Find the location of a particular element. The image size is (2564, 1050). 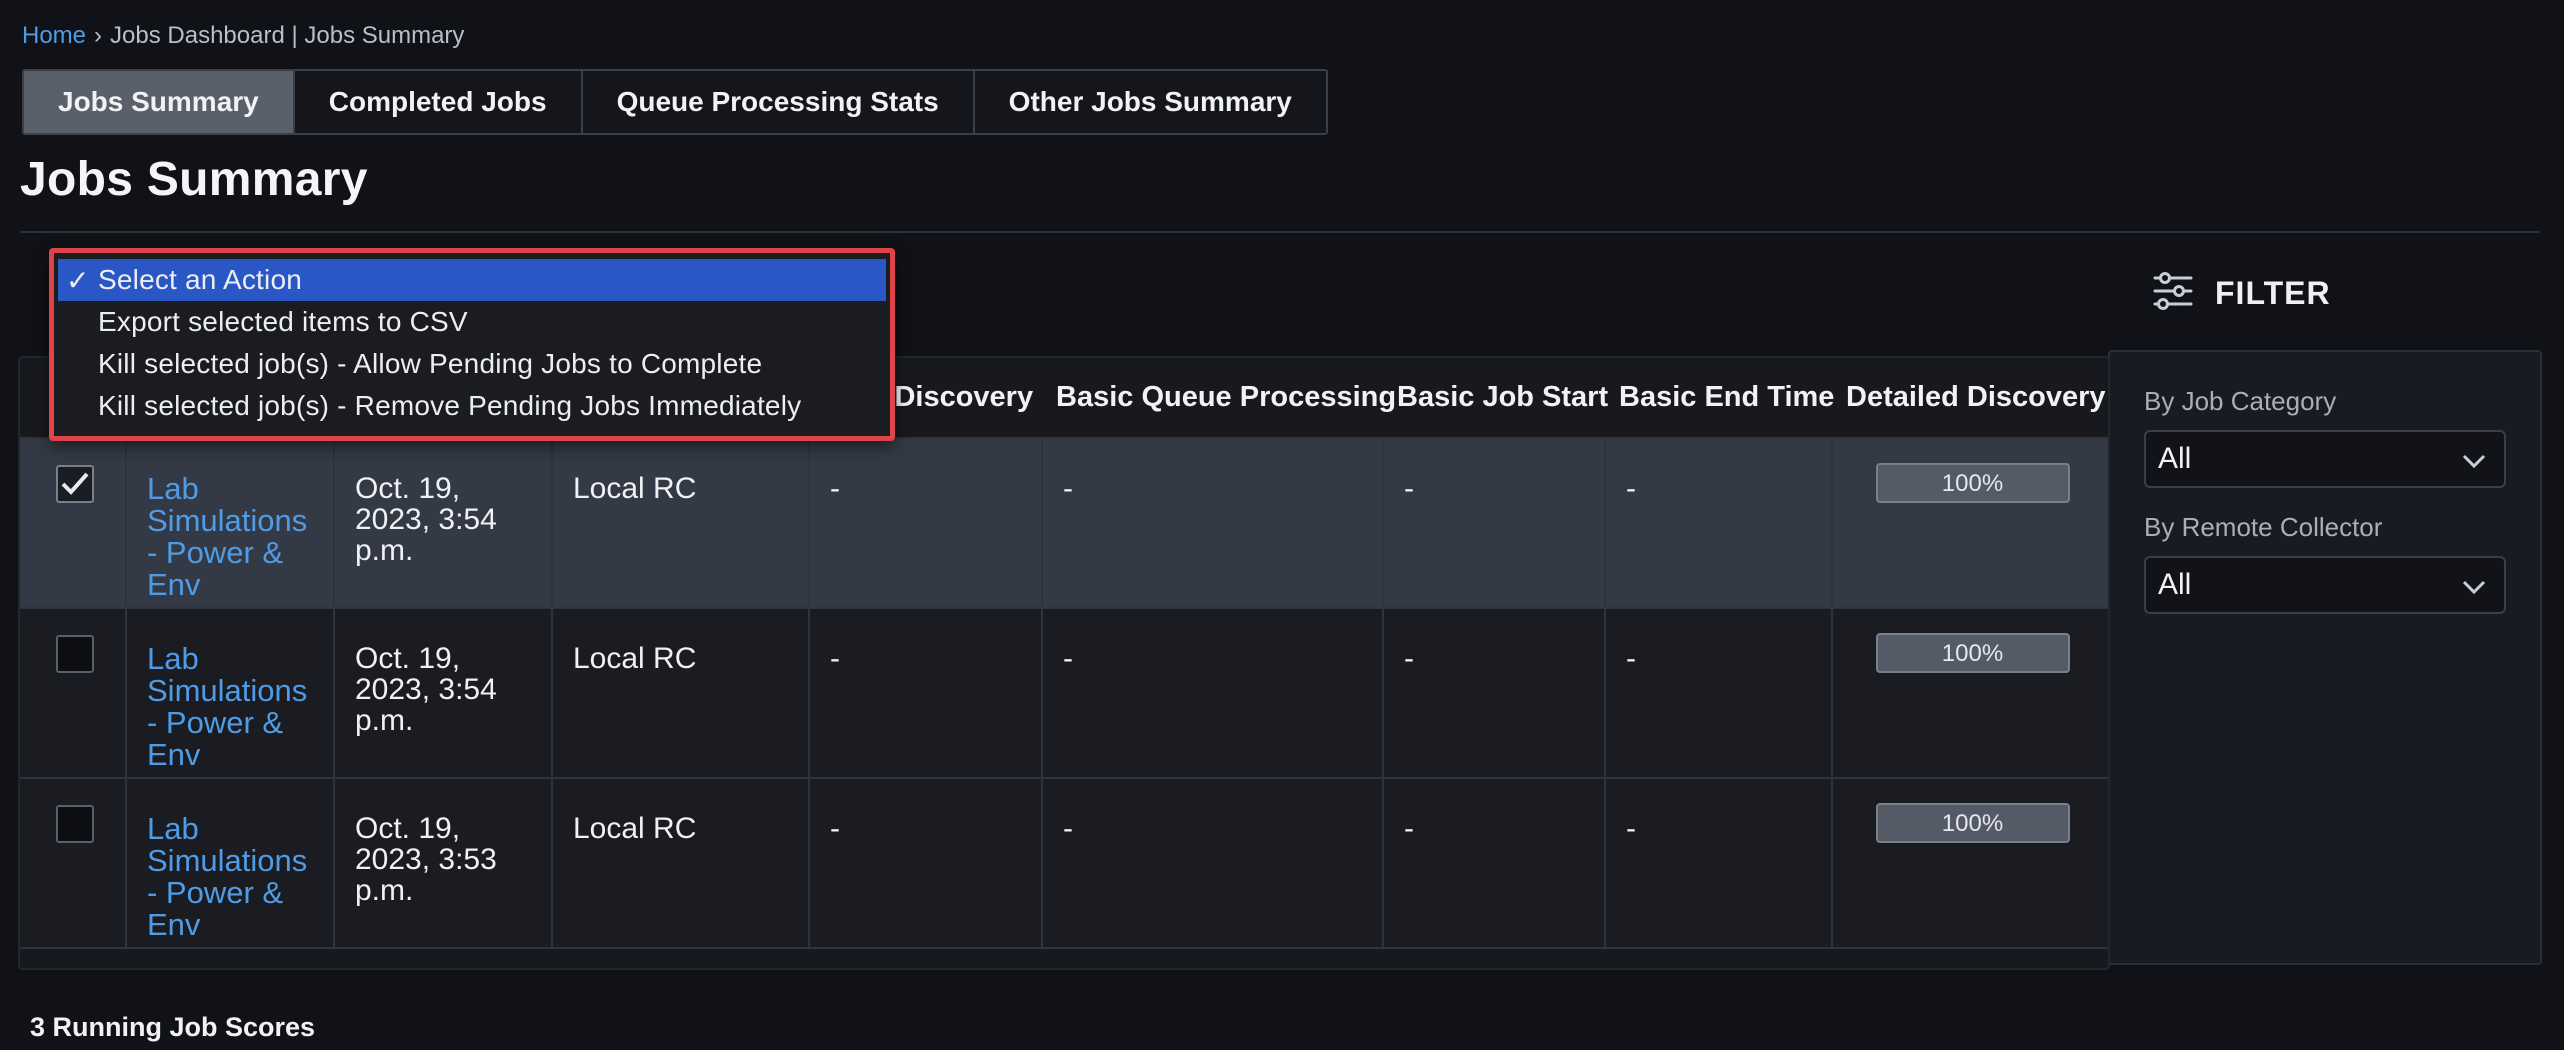

breadcrumb: Home › Jobs Dashboard | Jobs Summary is located at coordinates (243, 36).